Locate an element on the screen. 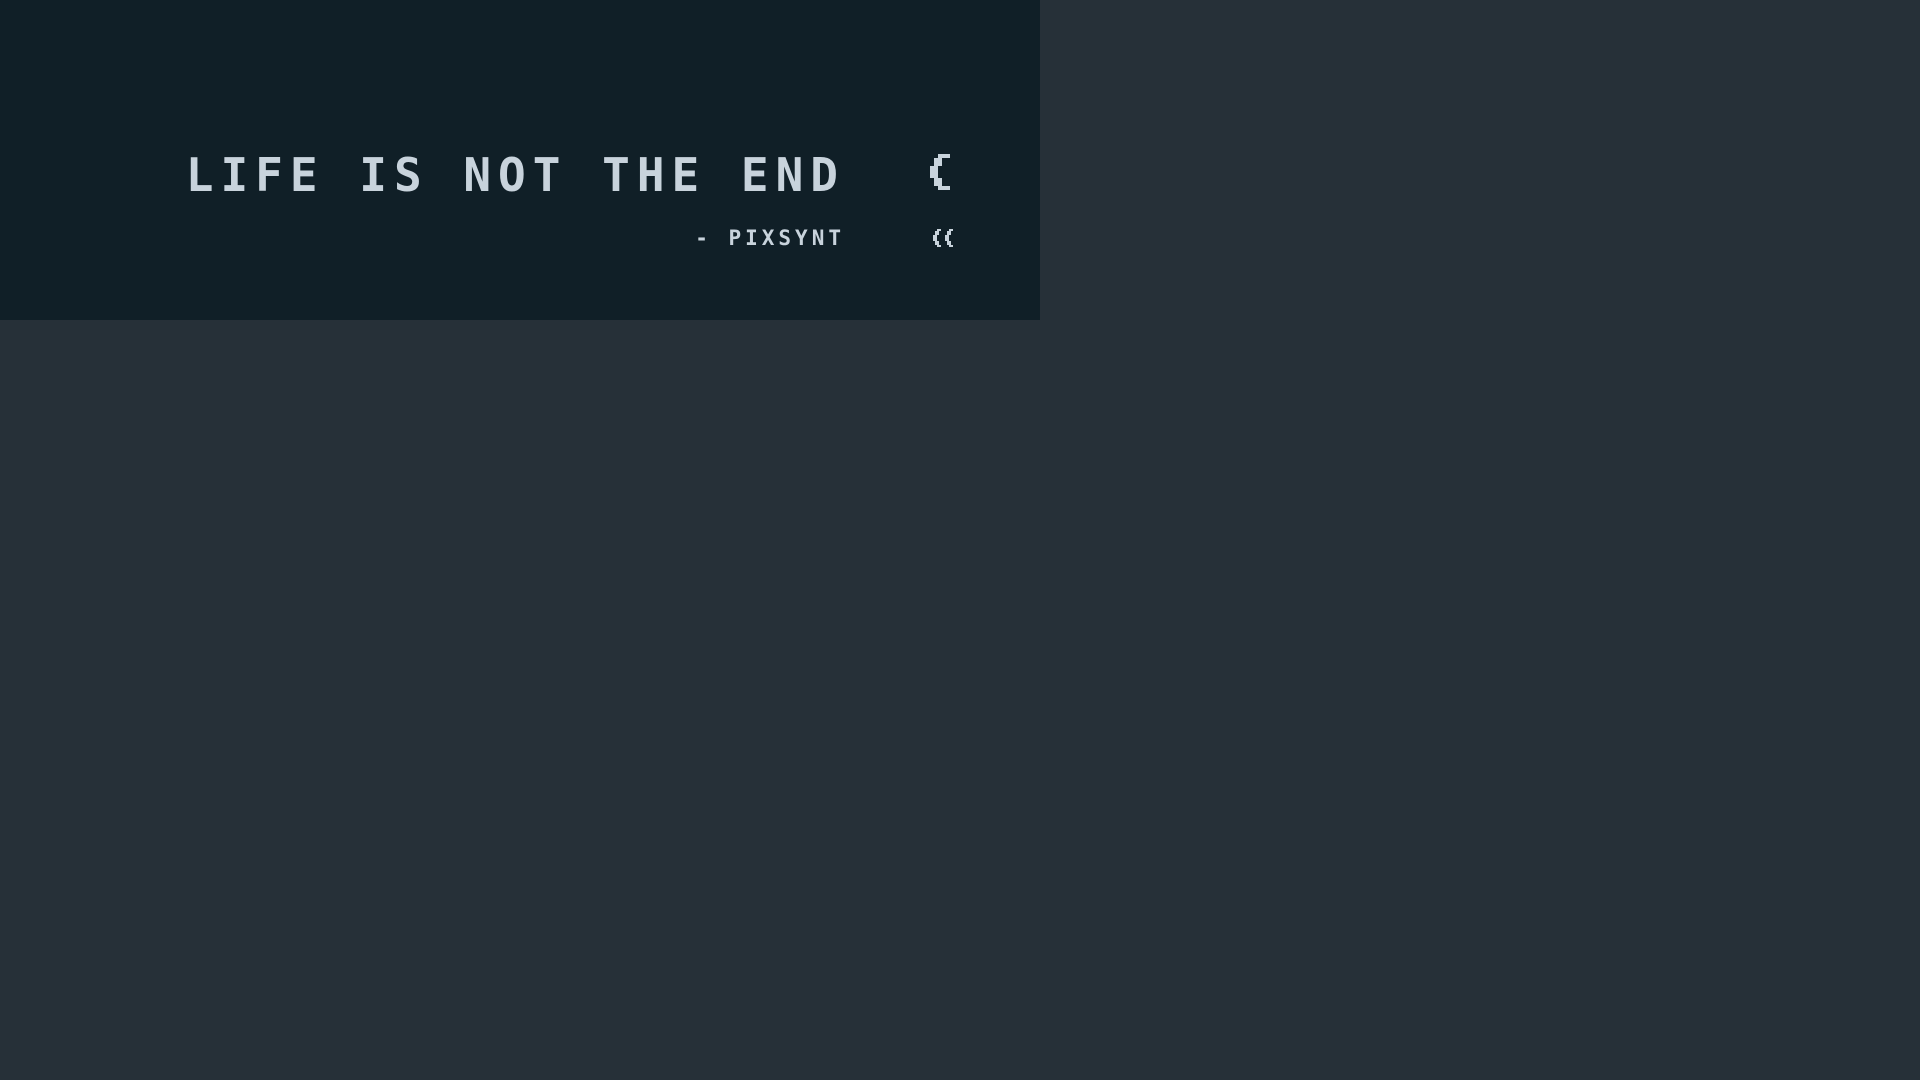 This screenshot has width=1920, height=1080. pixel-double-arrow-icon is located at coordinates (943, 238).